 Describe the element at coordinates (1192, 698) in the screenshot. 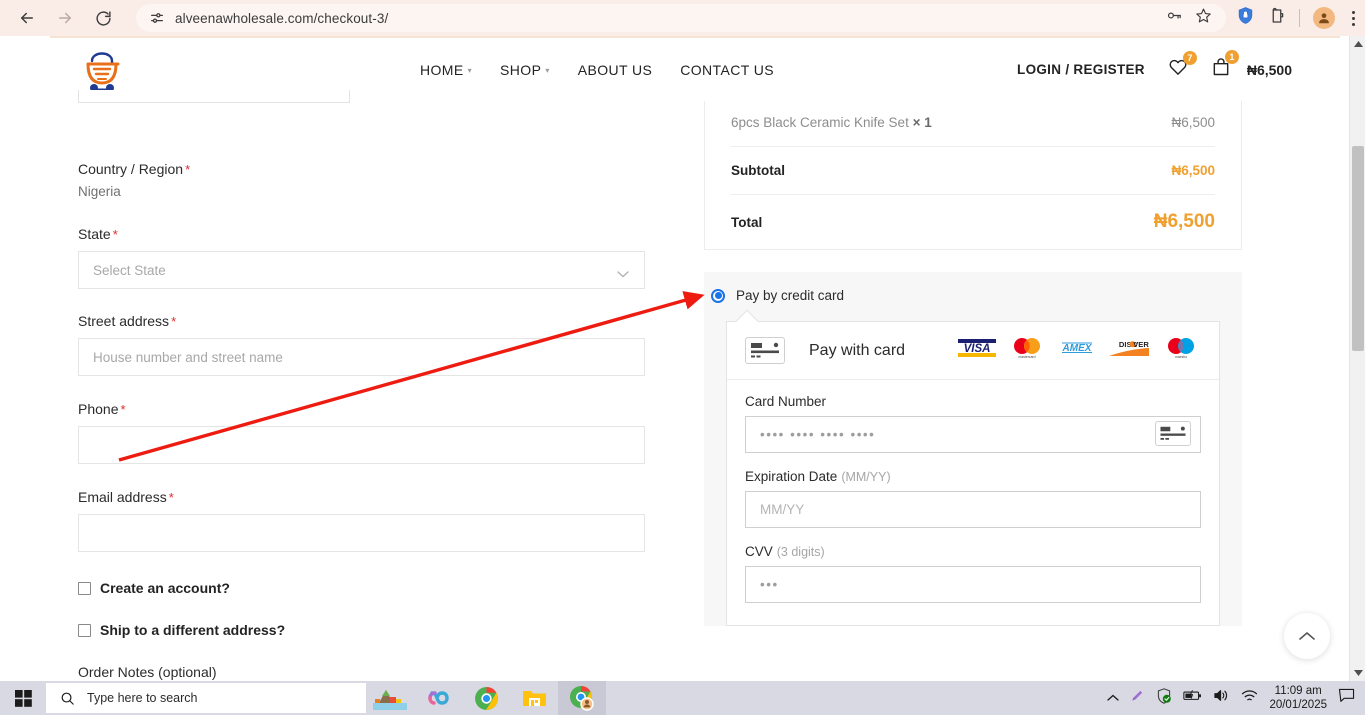

I see `battery-icon` at that location.